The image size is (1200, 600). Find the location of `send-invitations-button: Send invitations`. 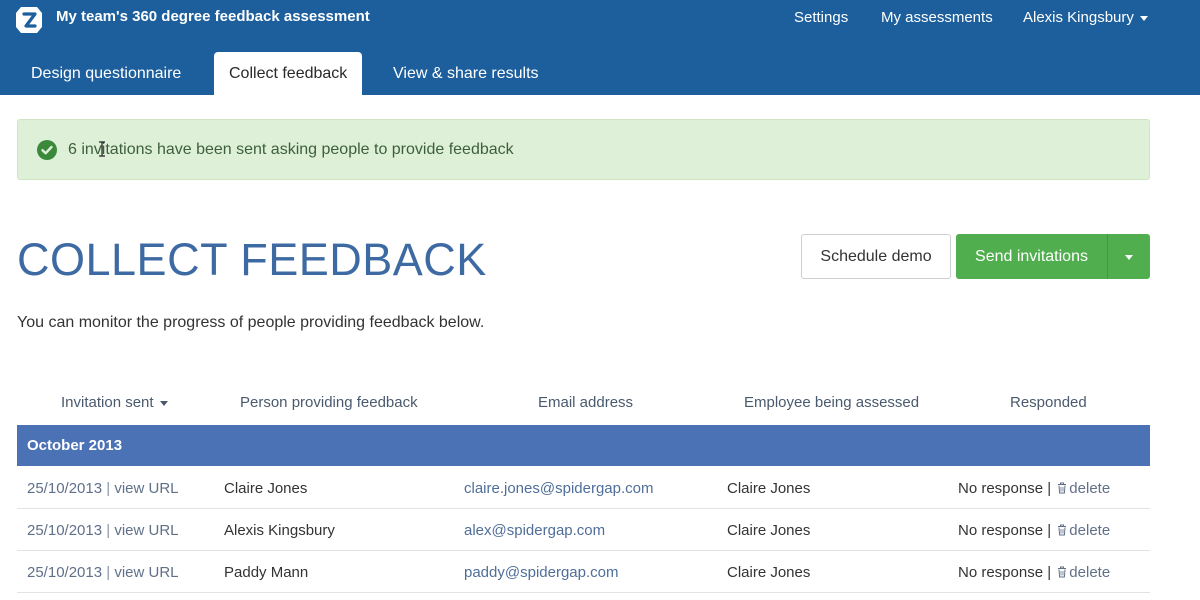

send-invitations-button: Send invitations is located at coordinates (1031, 256).